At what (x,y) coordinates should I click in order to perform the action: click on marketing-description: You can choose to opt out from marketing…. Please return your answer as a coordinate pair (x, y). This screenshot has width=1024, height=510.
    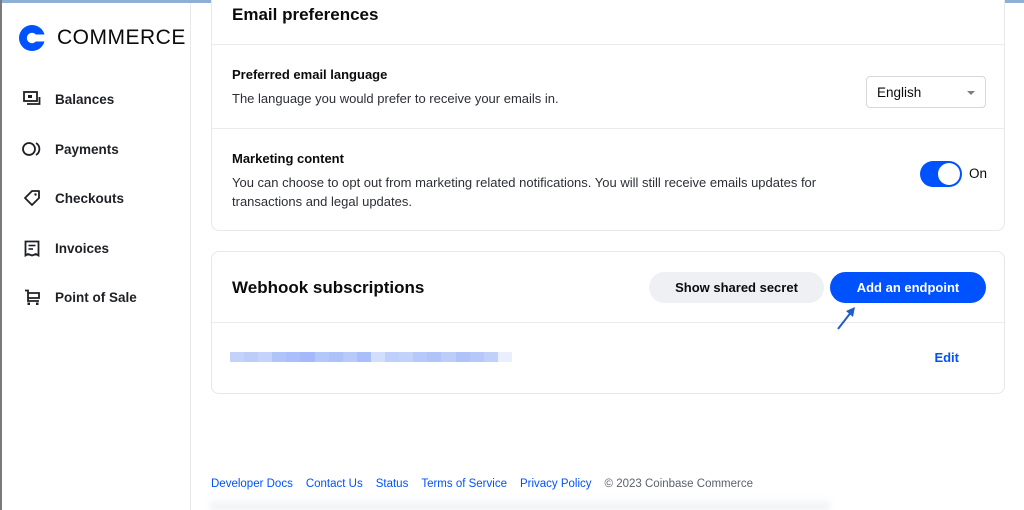
    Looking at the image, I should click on (524, 192).